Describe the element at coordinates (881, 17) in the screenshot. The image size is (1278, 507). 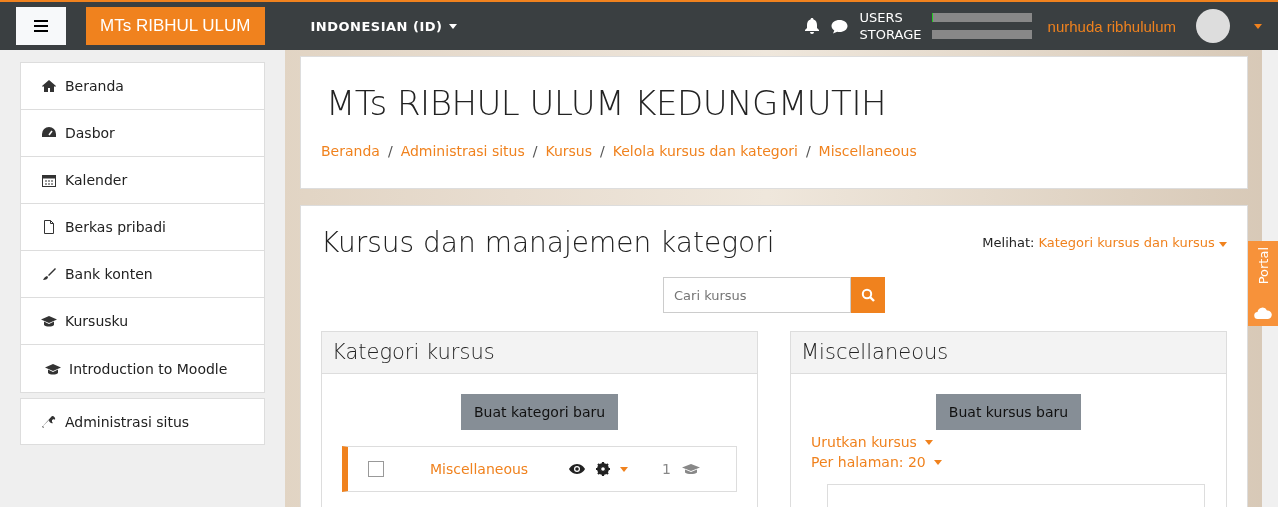
I see `quota-label: USERS` at that location.